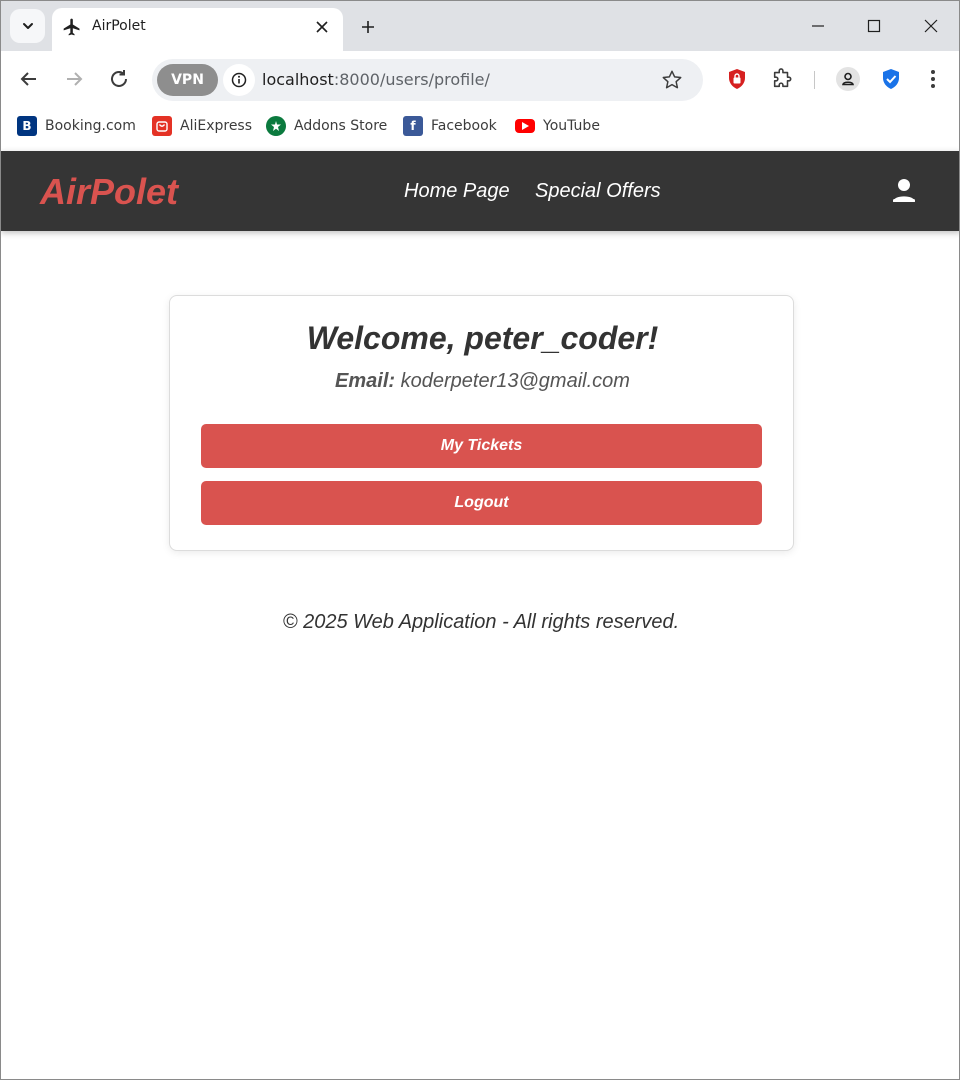 This screenshot has width=960, height=1080. What do you see at coordinates (411, 79) in the screenshot?
I see `url-path: :8000/users/profile/` at bounding box center [411, 79].